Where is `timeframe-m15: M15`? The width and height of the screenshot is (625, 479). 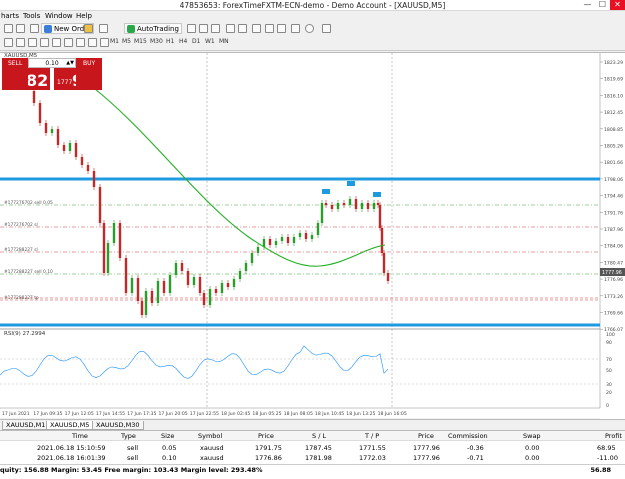
timeframe-m15: M15 is located at coordinates (140, 41).